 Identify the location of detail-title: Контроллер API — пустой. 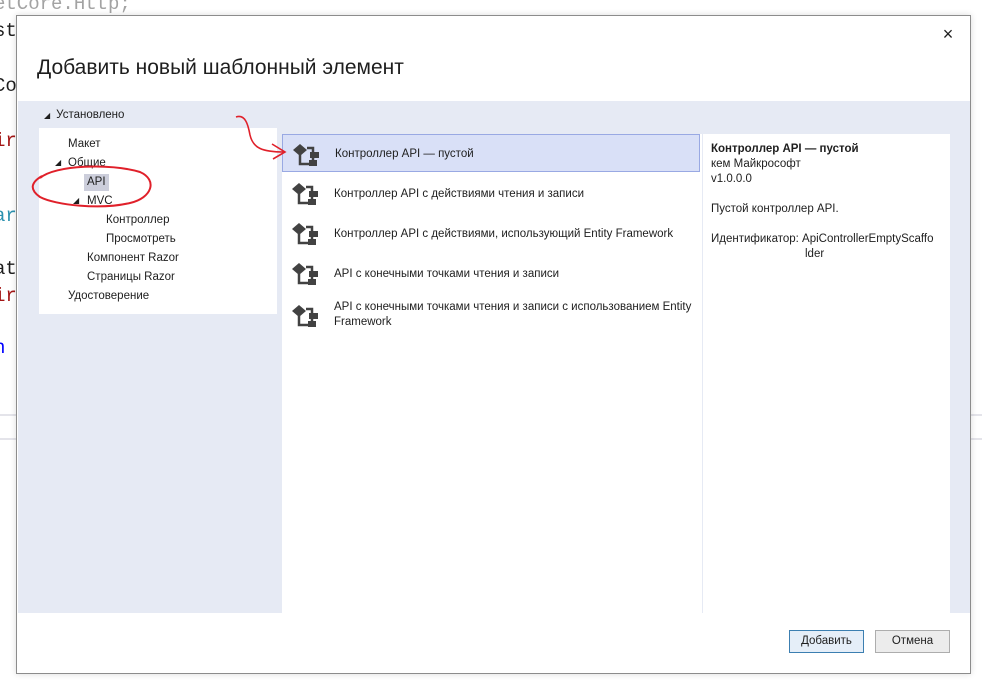
(785, 149).